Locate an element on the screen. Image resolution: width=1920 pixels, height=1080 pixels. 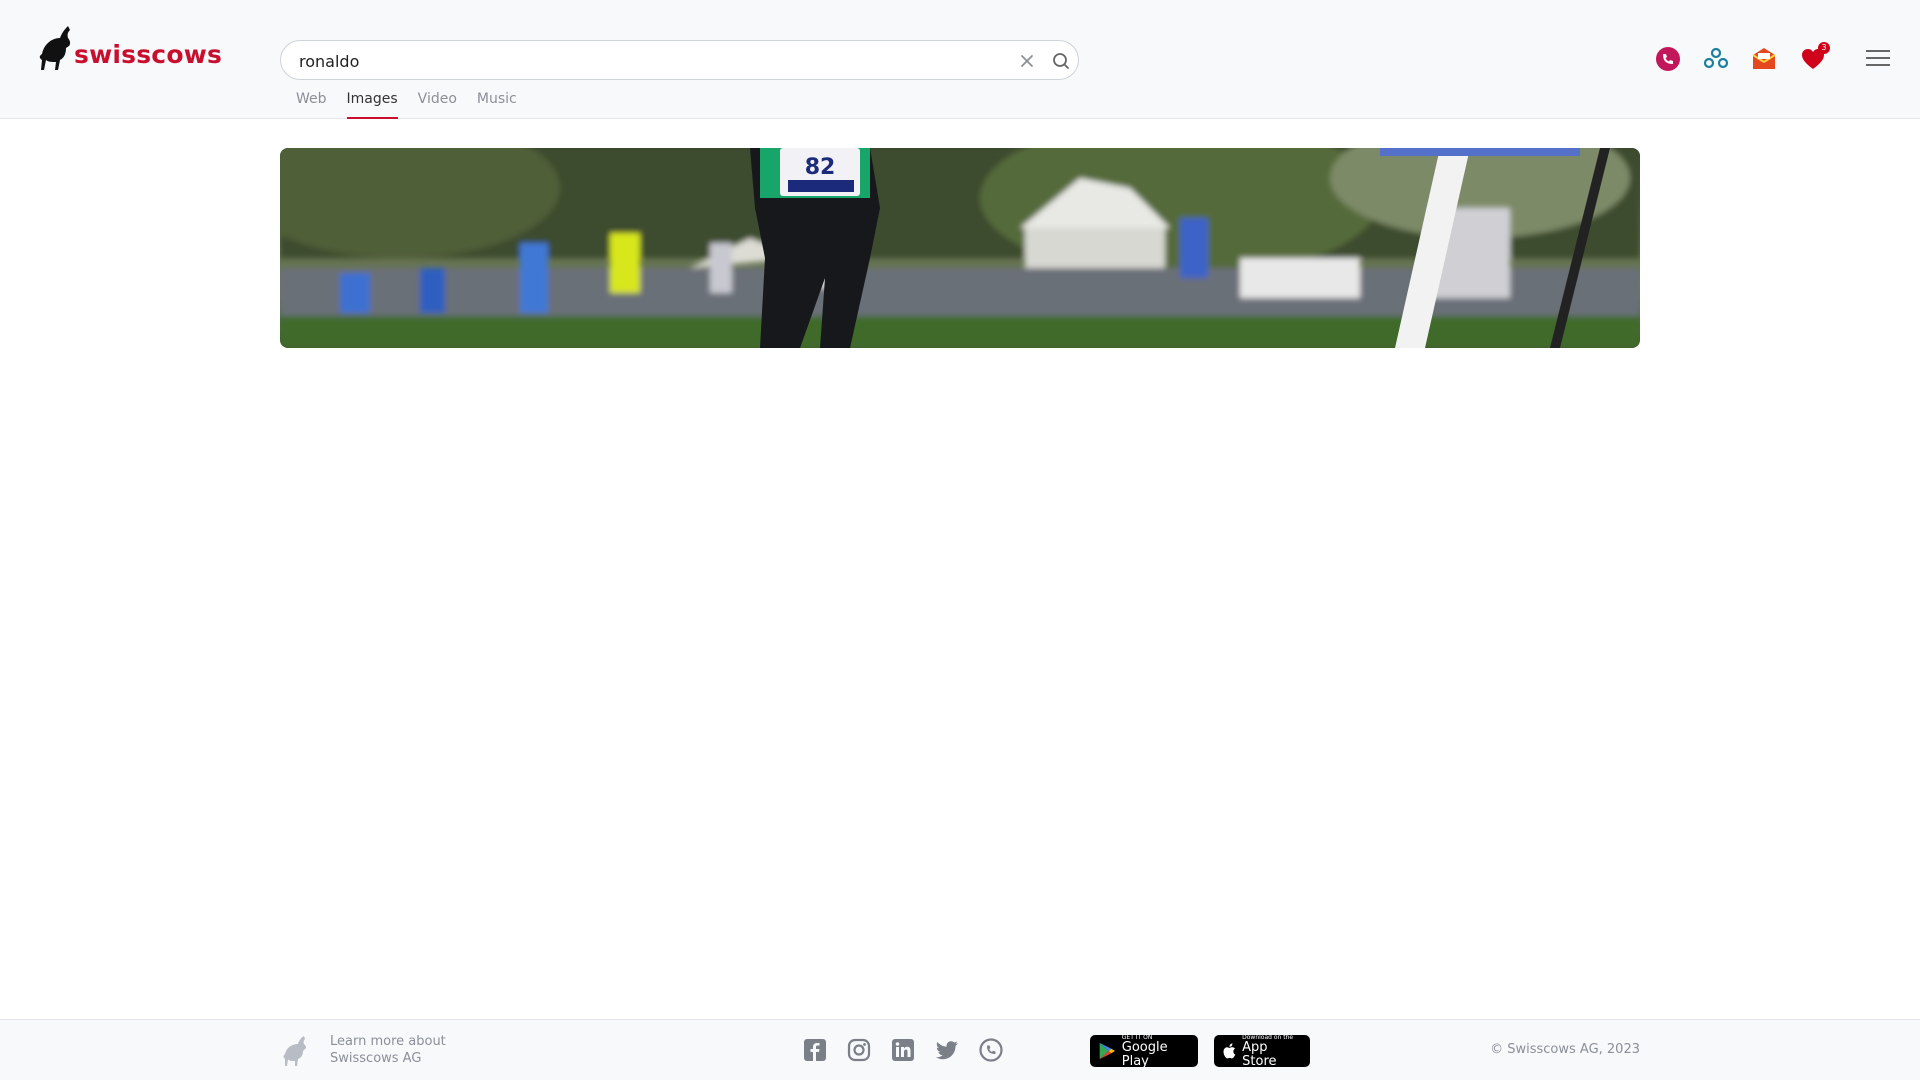
linkedin-icon is located at coordinates (903, 1050).